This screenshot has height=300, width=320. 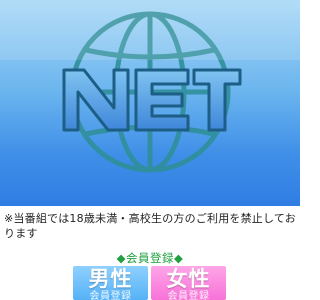 I want to click on age-restriction-notice: ※当番組では18歳未満・高校生の方のご利用を禁止しております, so click(x=150, y=226).